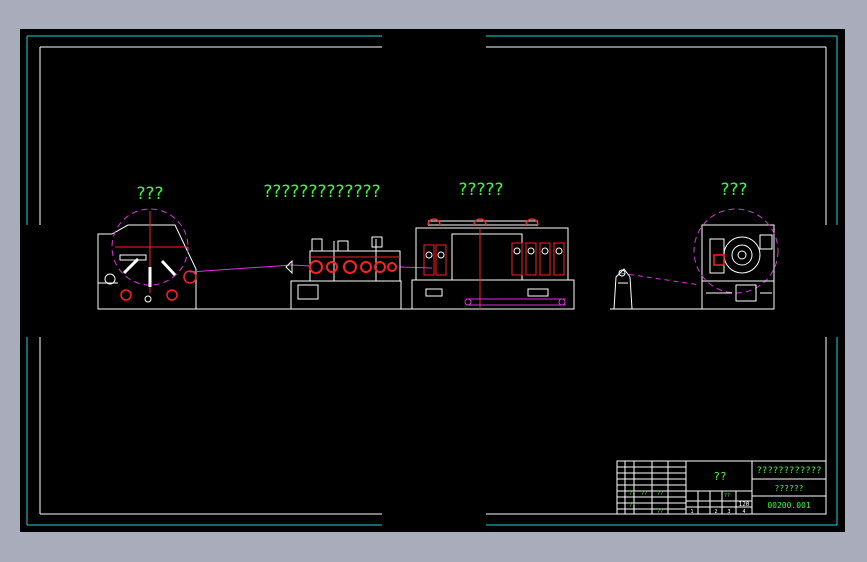 The image size is (867, 562). I want to click on forming-machine, so click(343, 273).